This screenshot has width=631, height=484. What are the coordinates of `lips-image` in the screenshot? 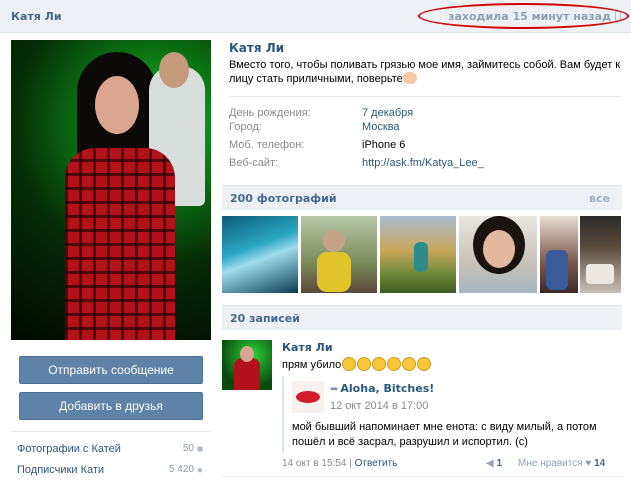 It's located at (308, 397).